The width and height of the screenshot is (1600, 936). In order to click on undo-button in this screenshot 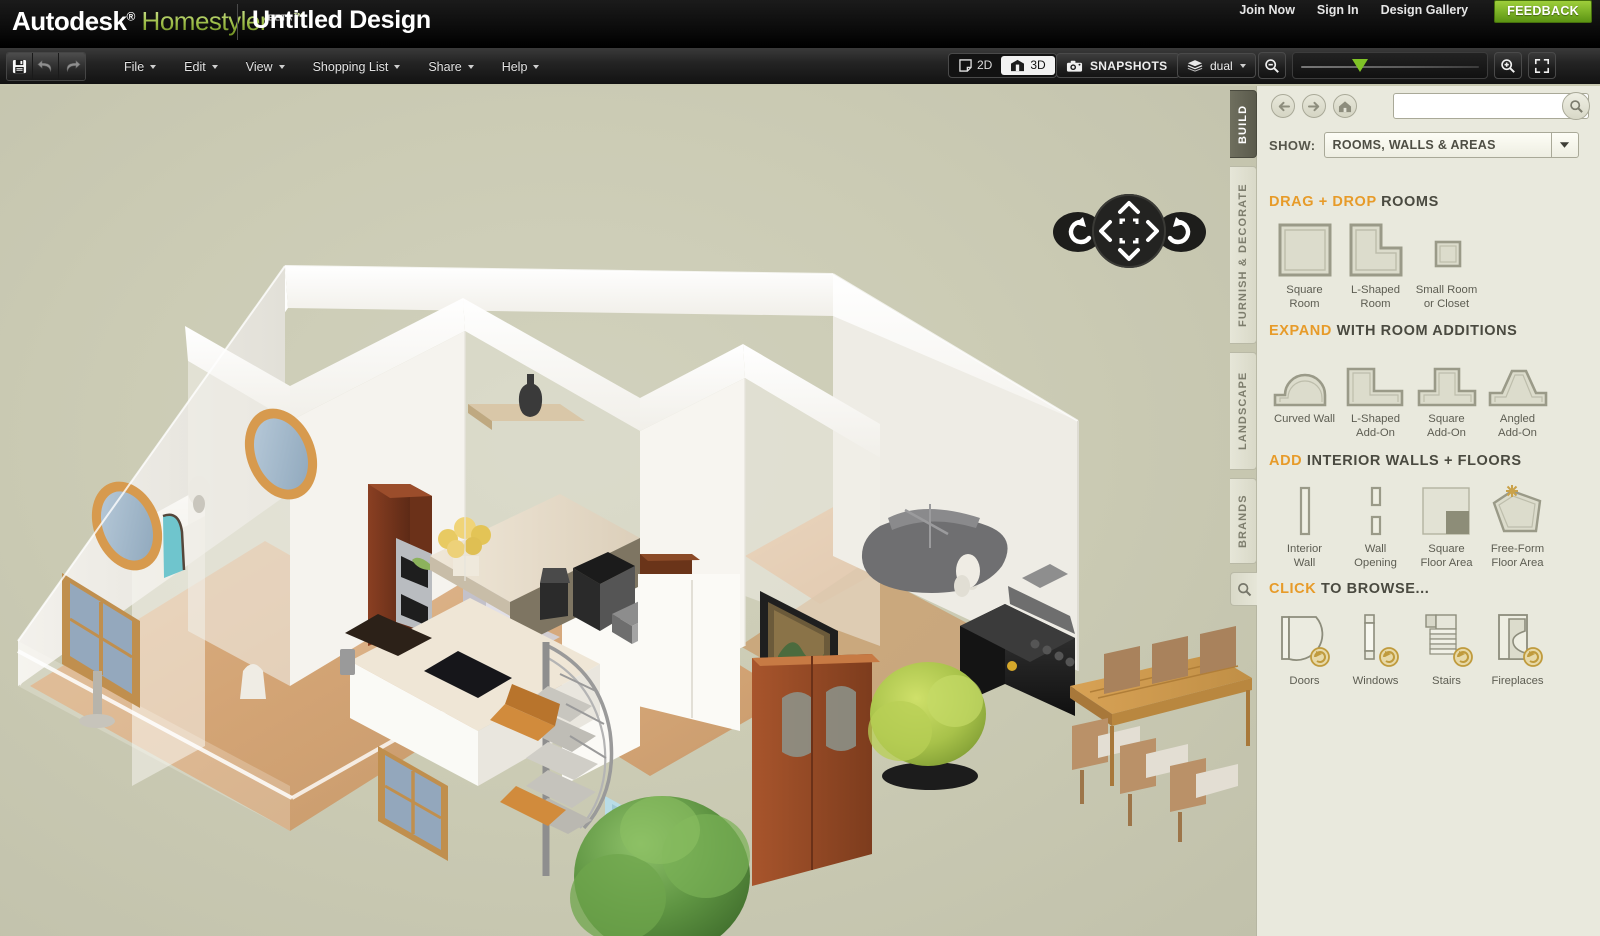, I will do `click(46, 66)`.